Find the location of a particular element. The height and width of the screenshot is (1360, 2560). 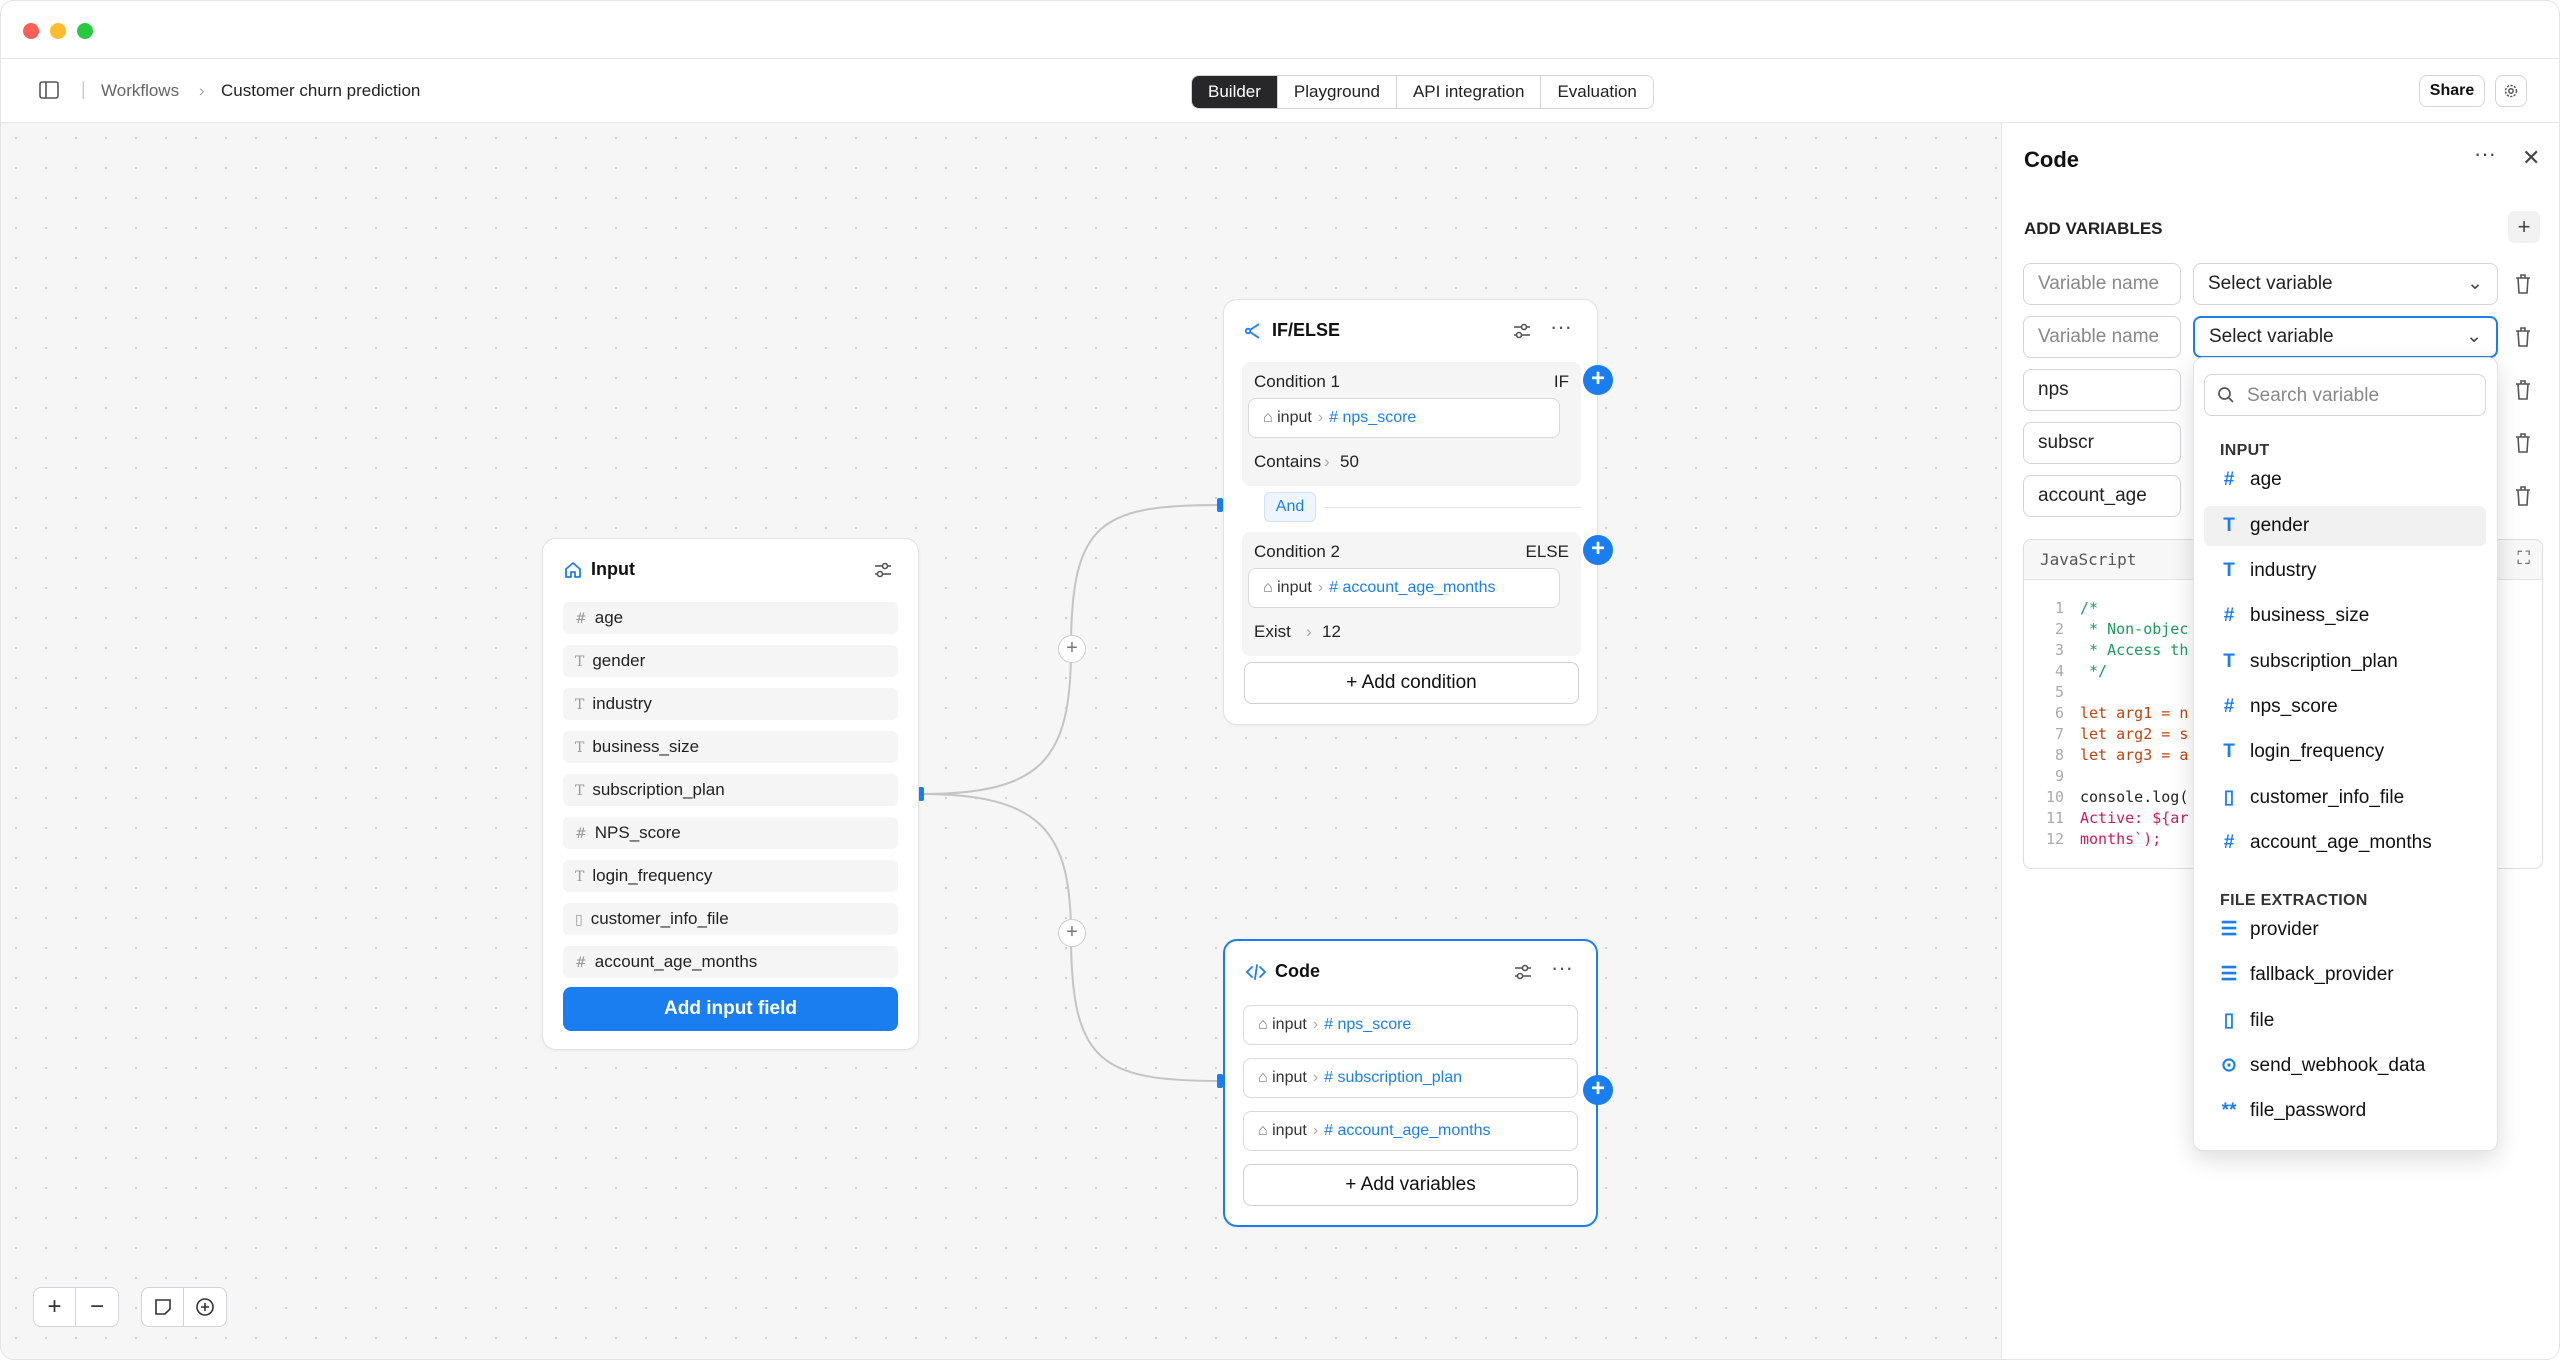

add-note-button is located at coordinates (163, 1307).